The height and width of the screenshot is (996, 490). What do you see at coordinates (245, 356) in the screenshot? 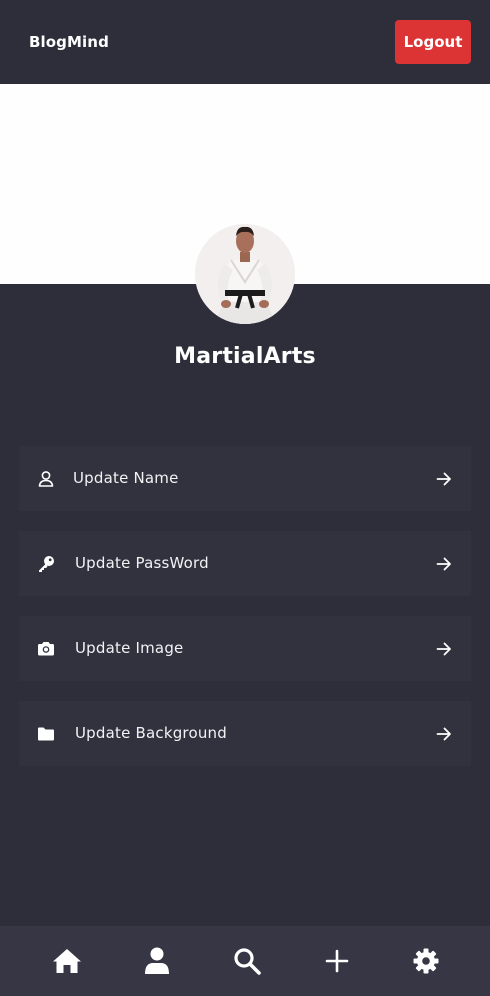
I see `profile-username: MartialArts` at bounding box center [245, 356].